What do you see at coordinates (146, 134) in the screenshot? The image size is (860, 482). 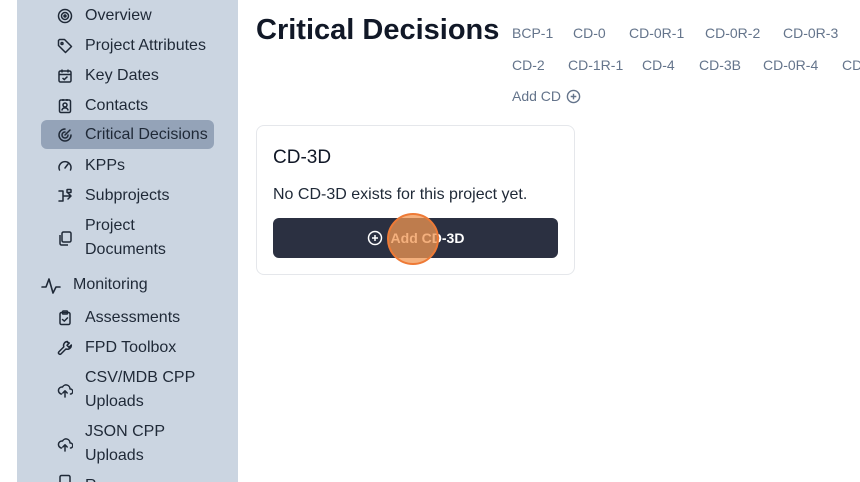 I see `sidebar-item-label: Critical Decisions` at bounding box center [146, 134].